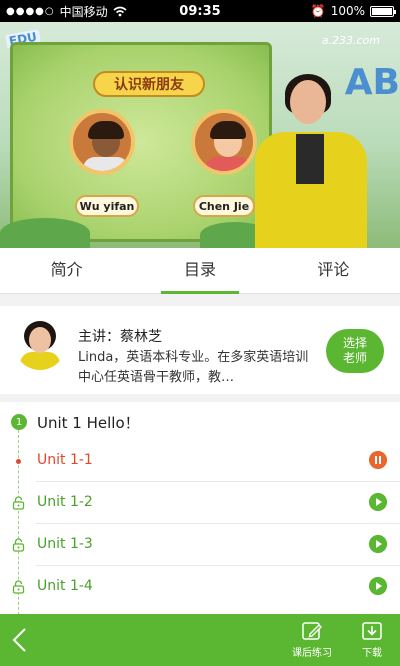  I want to click on current-dot-icon, so click(18, 461).